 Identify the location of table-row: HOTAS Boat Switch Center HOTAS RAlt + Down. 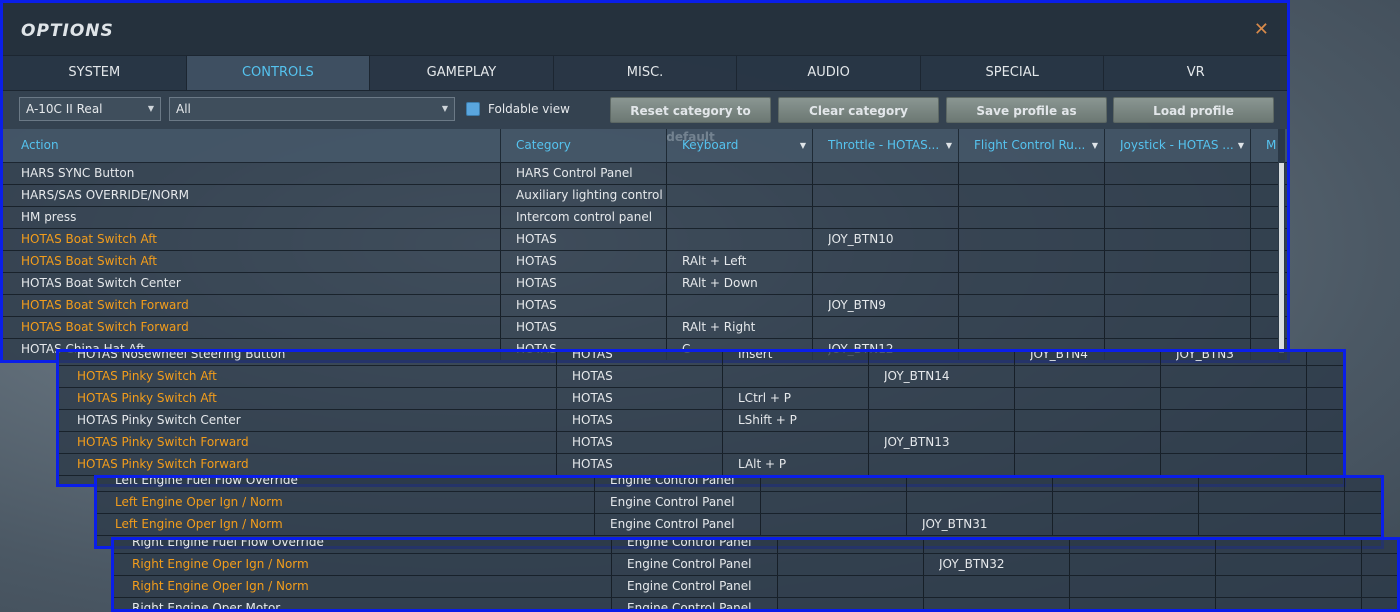
(645, 284).